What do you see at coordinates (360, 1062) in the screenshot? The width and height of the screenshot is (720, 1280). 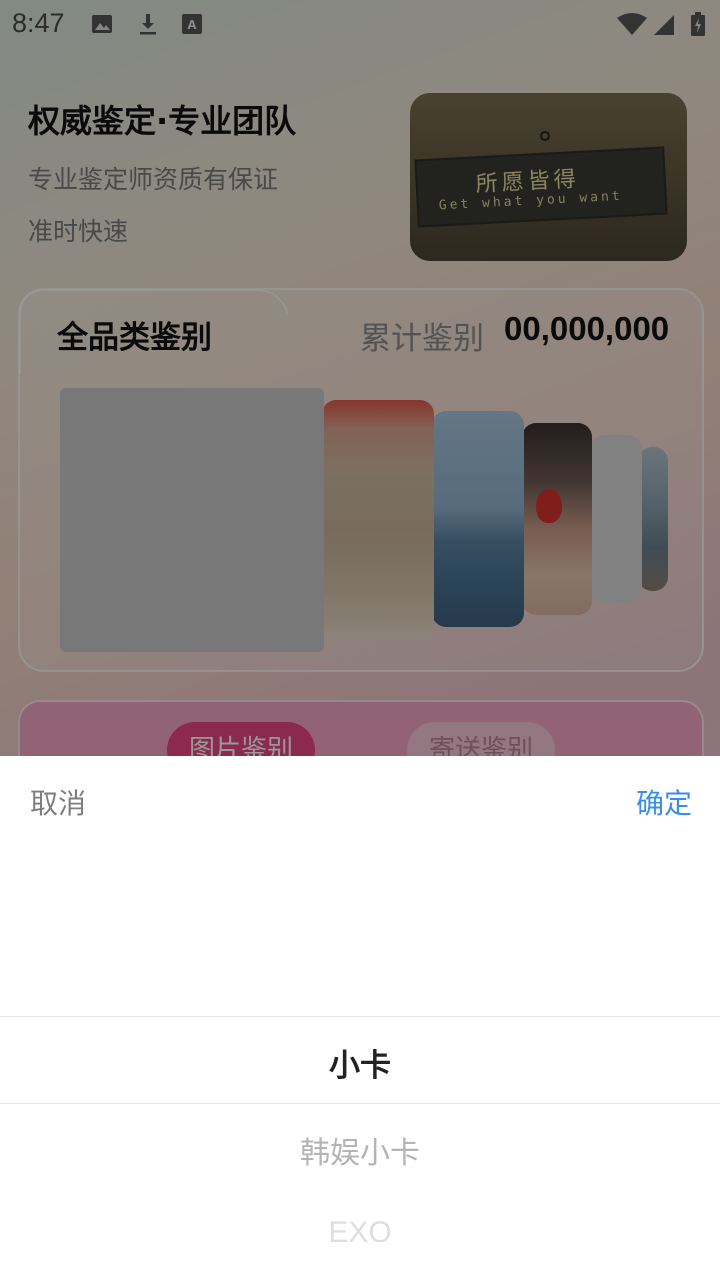 I see `picker-option-selected: 小卡` at bounding box center [360, 1062].